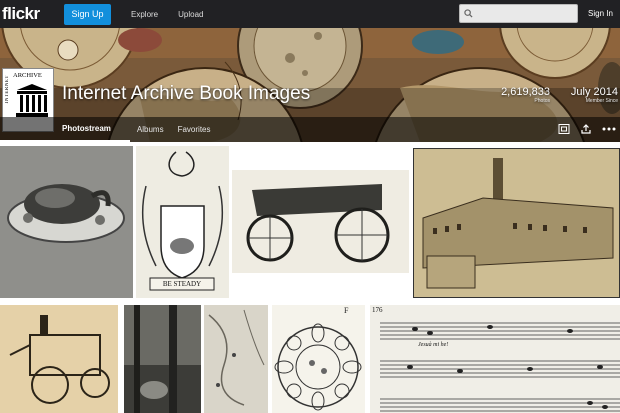  I want to click on circular-diagram-illustration, so click(318, 359).